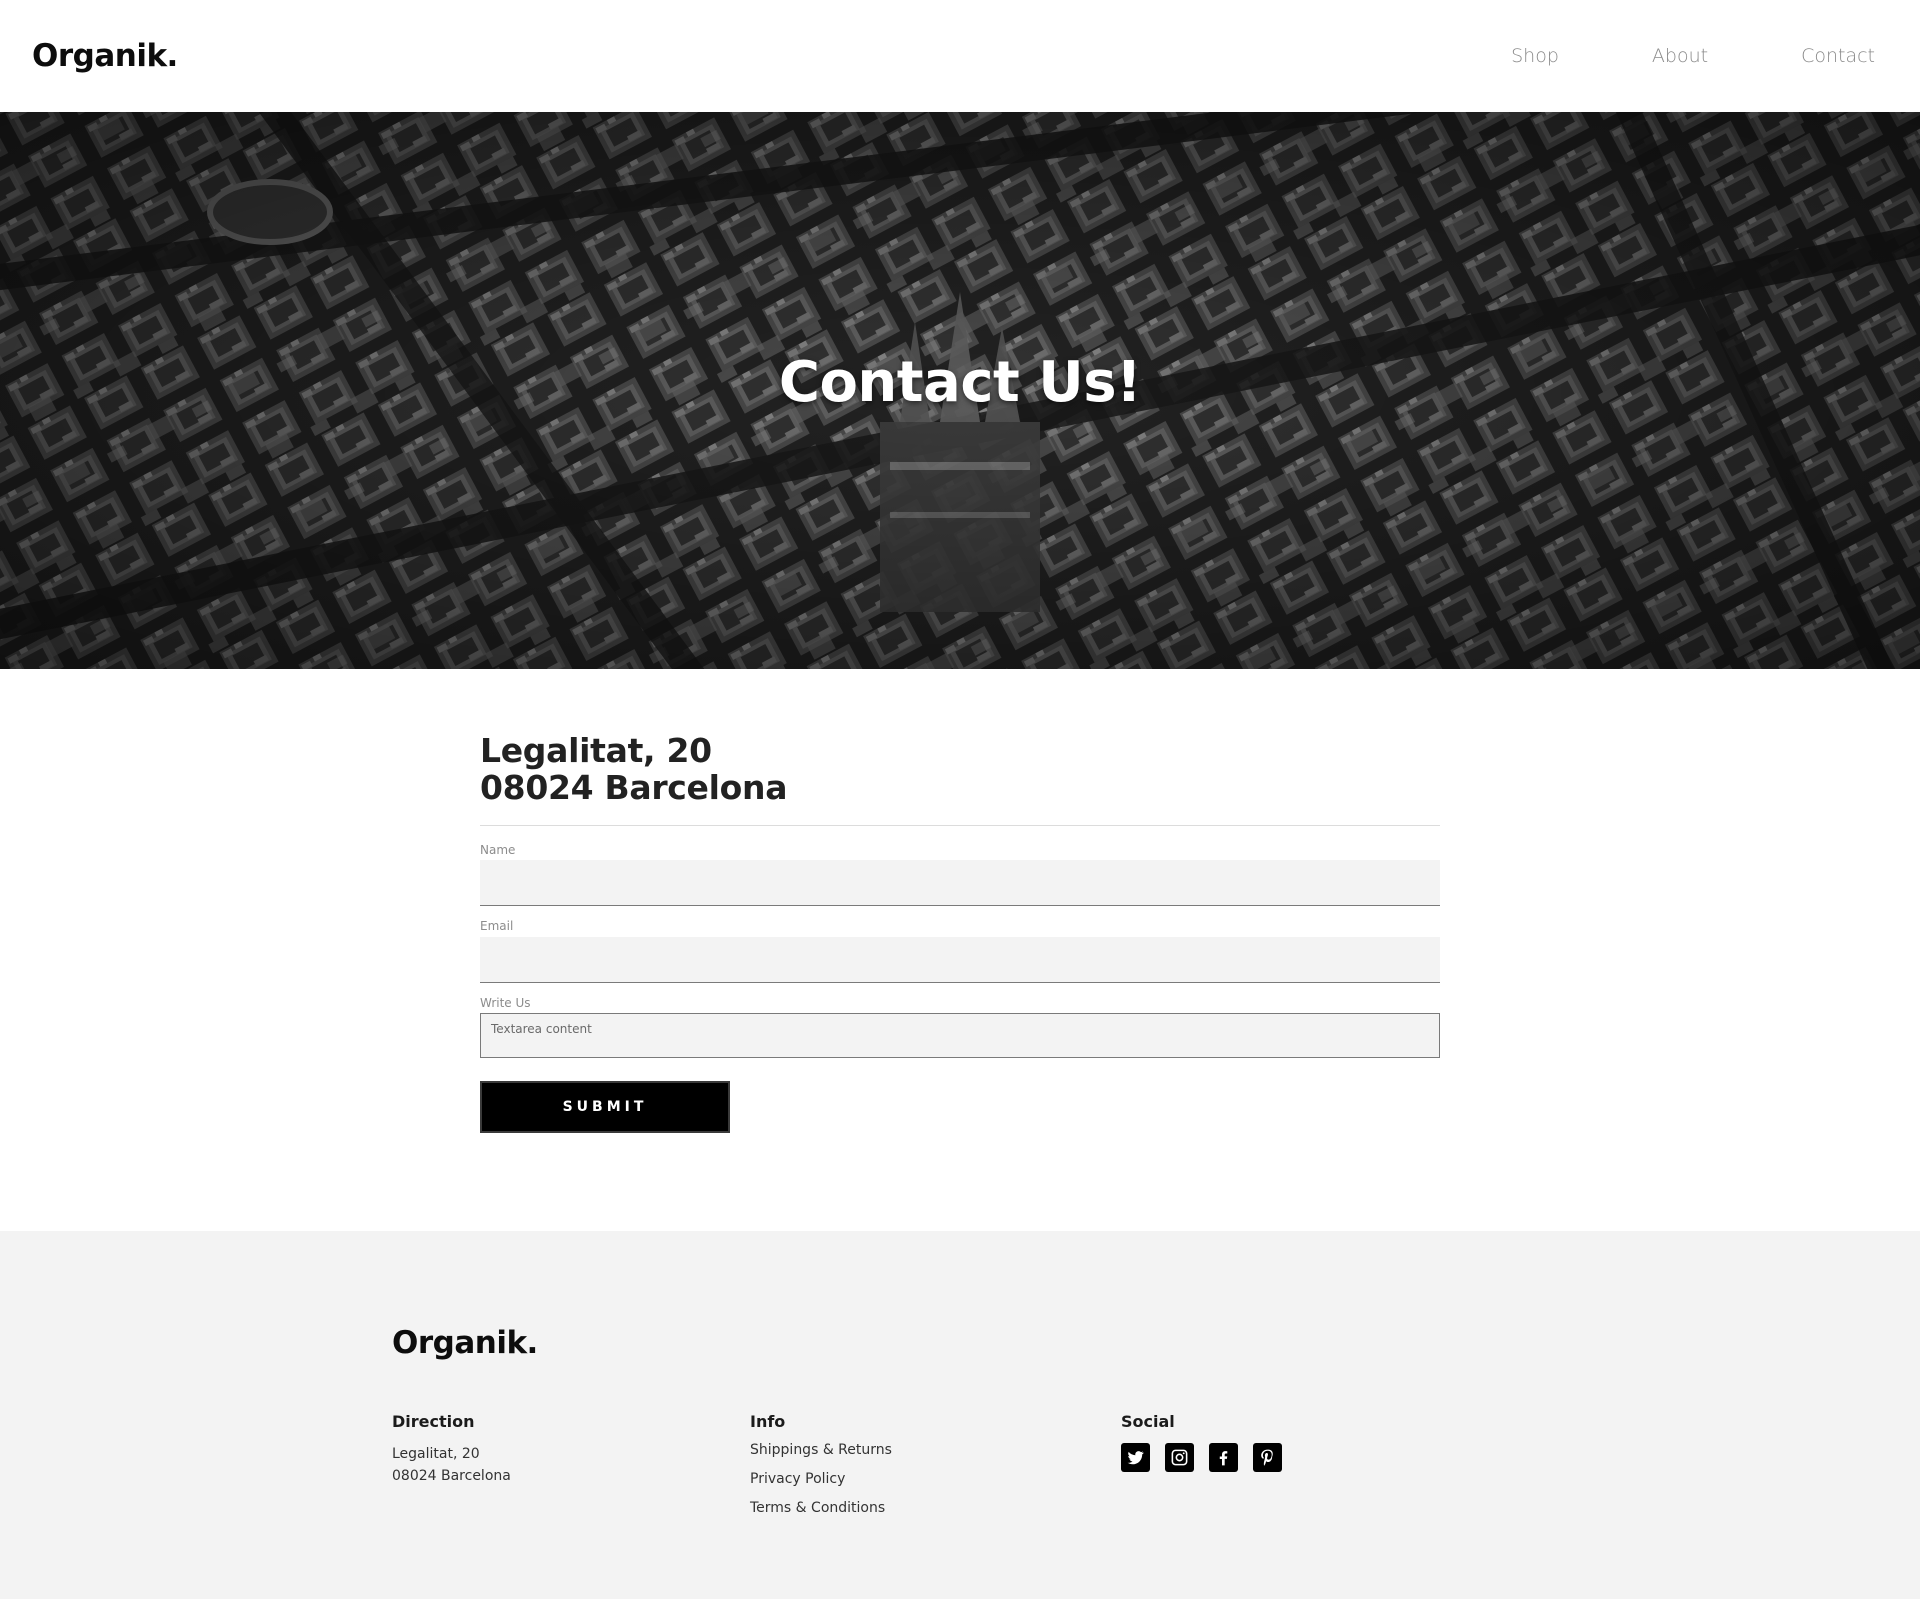  I want to click on name-label: Name, so click(498, 850).